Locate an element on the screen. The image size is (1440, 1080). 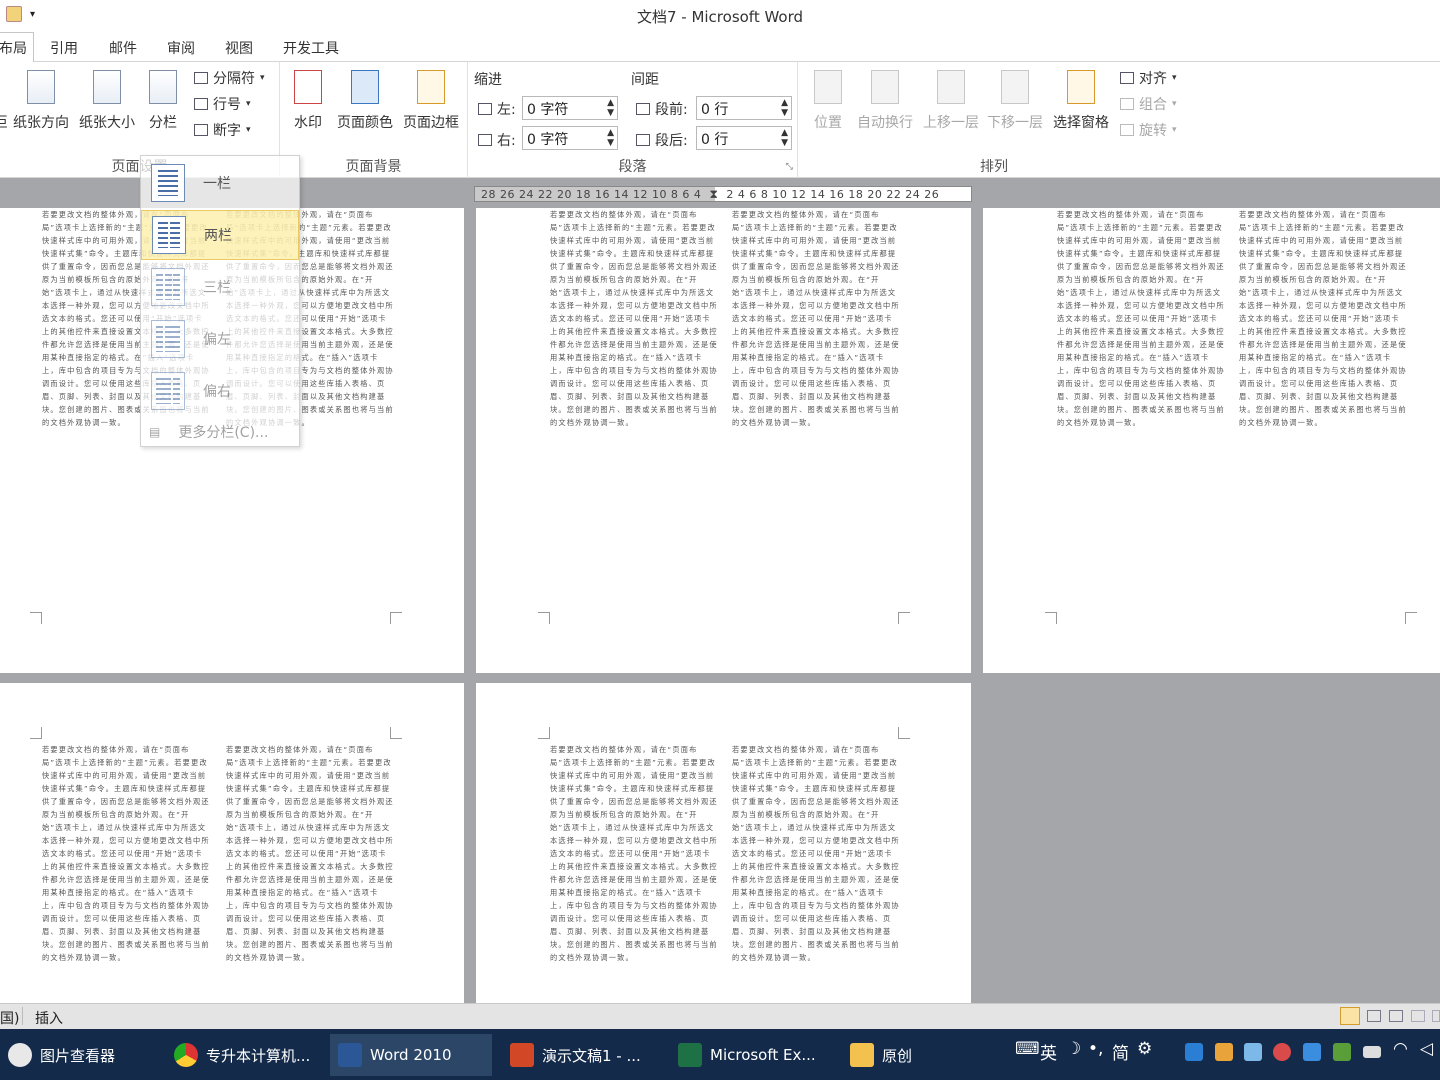
paragraph-label: 段落 is located at coordinates (632, 167).